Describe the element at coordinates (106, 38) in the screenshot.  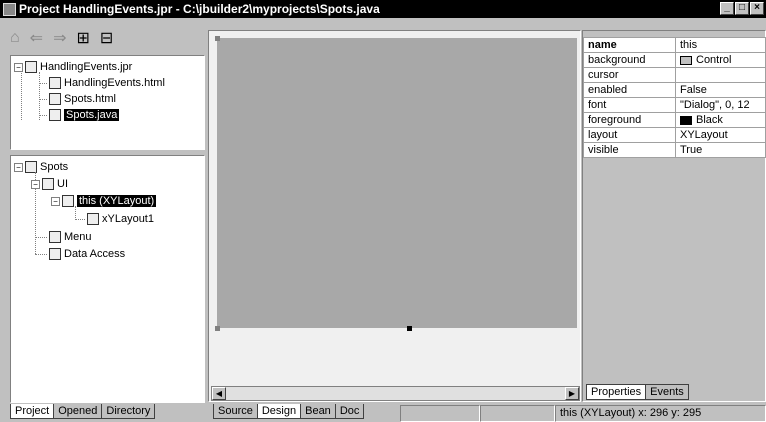
I see `remove-file-icon: ⊟` at that location.